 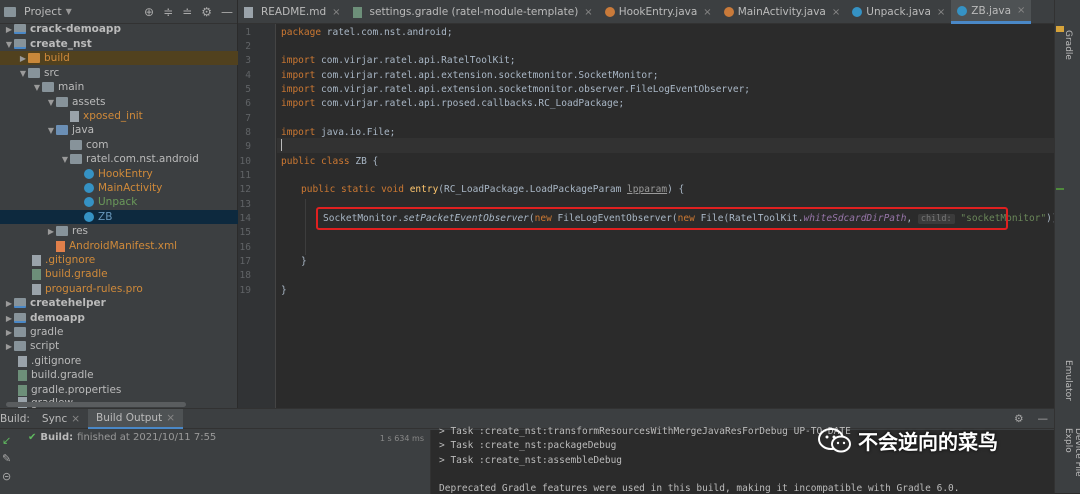 I want to click on line-number: 16, so click(x=245, y=247).